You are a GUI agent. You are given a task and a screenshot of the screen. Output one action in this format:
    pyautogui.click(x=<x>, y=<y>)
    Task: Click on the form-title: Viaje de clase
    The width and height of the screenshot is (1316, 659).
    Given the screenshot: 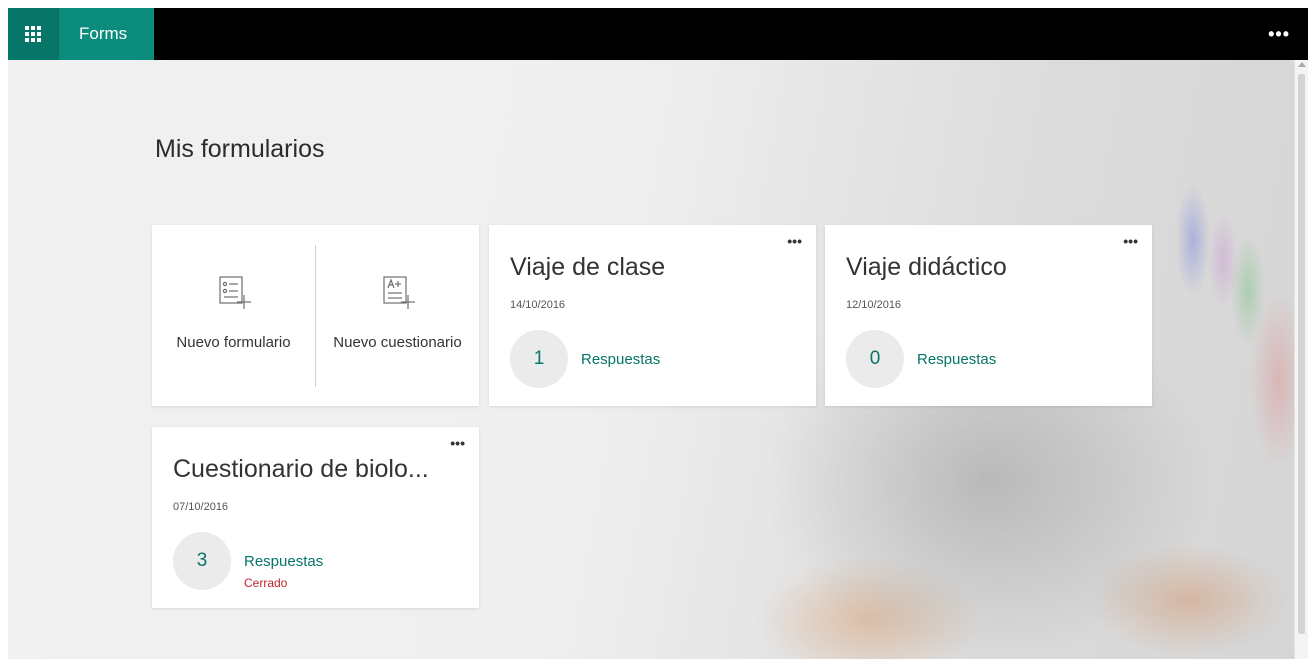 What is the action you would take?
    pyautogui.click(x=588, y=267)
    